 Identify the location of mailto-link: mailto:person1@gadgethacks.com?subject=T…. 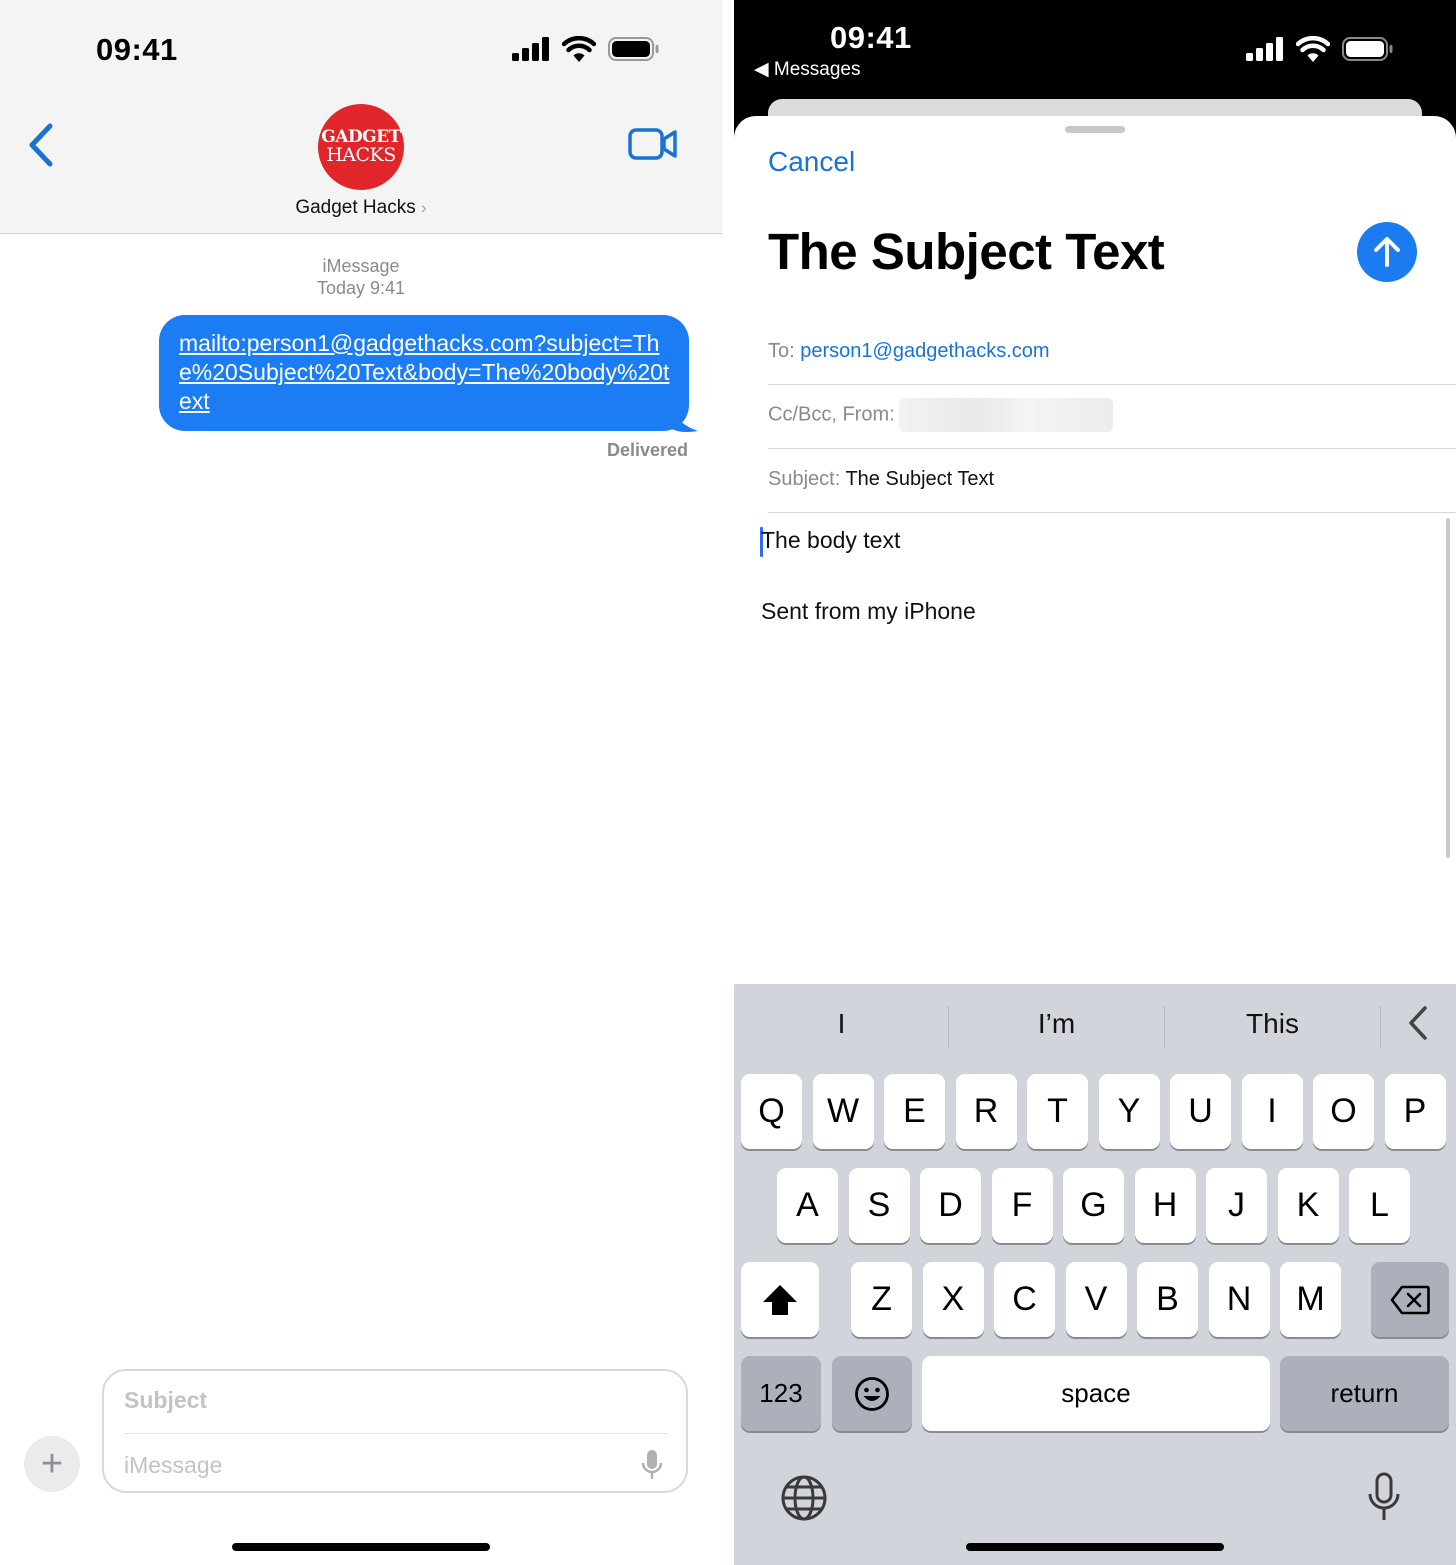
(424, 372).